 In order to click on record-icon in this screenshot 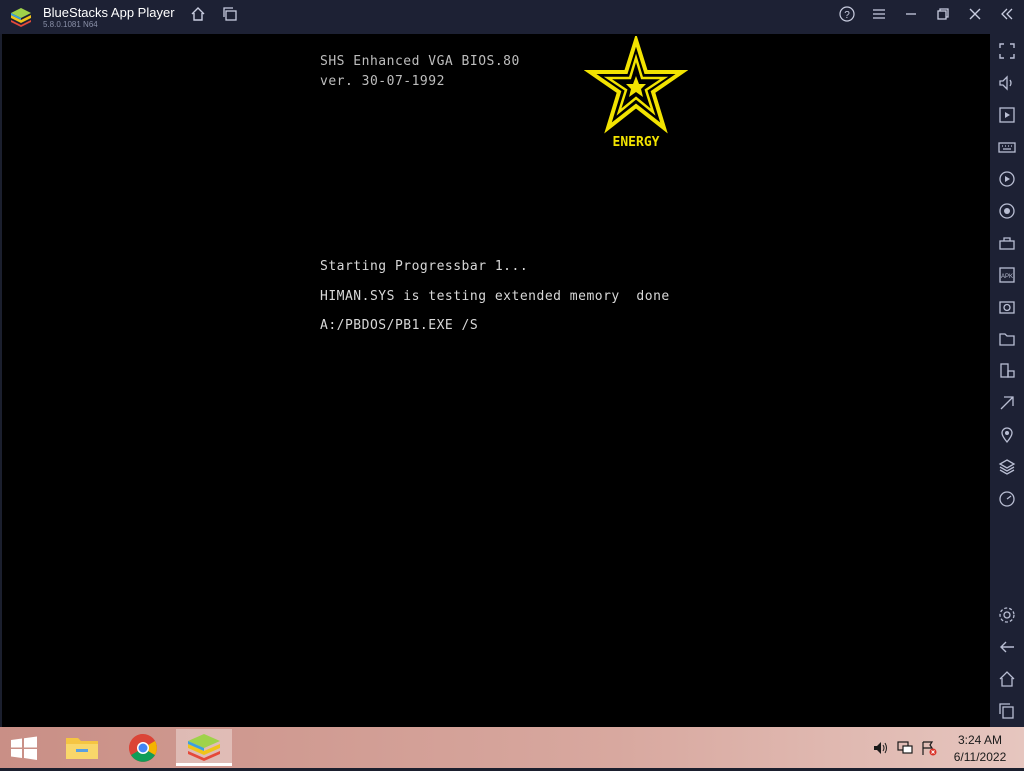, I will do `click(1007, 211)`.